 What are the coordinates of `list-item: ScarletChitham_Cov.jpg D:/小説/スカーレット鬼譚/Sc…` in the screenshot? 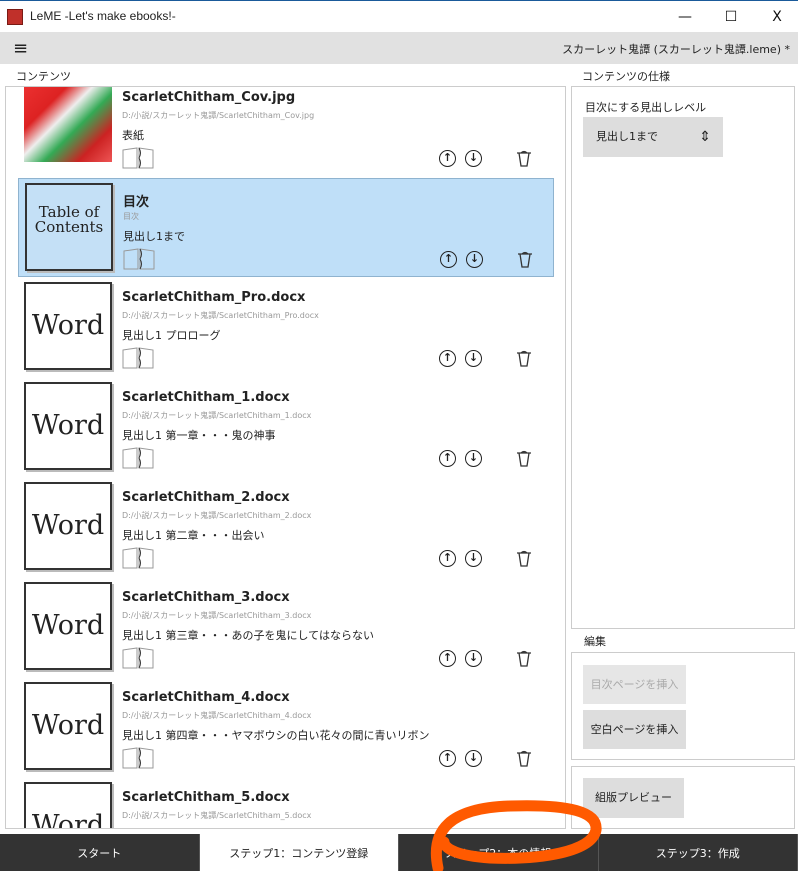 It's located at (286, 131).